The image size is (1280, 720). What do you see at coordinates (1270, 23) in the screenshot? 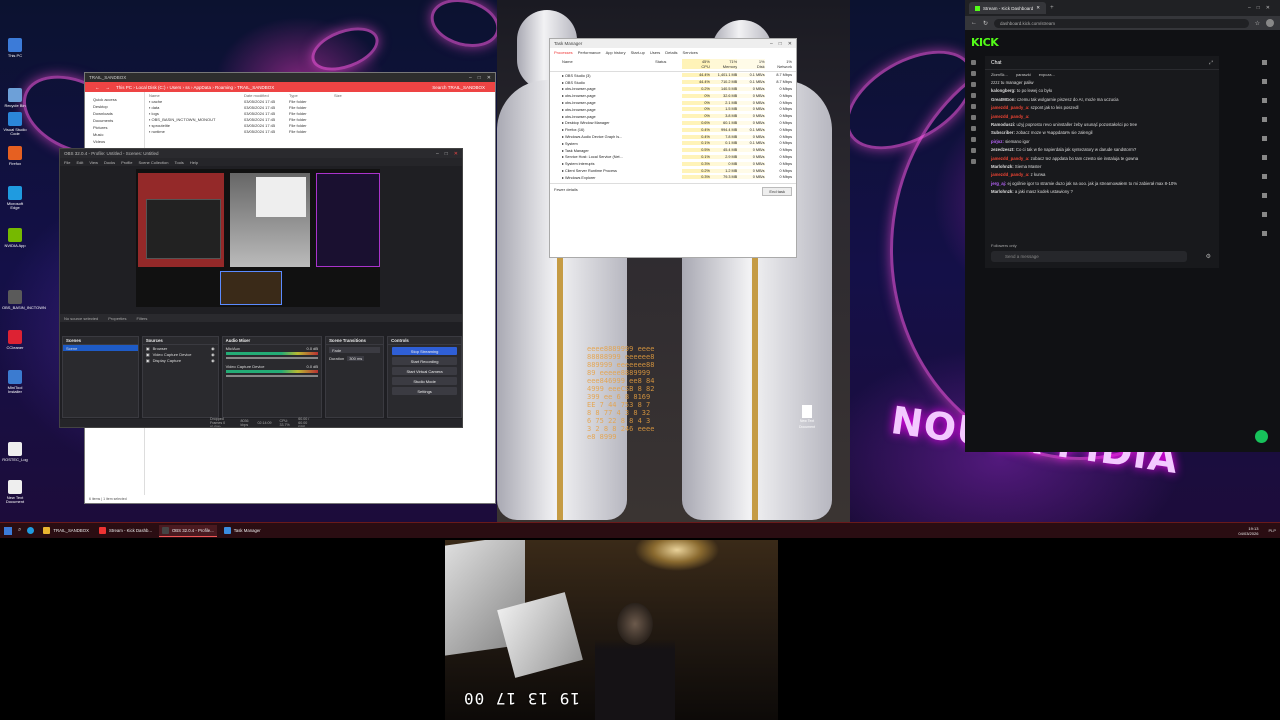
I see `avatar` at bounding box center [1270, 23].